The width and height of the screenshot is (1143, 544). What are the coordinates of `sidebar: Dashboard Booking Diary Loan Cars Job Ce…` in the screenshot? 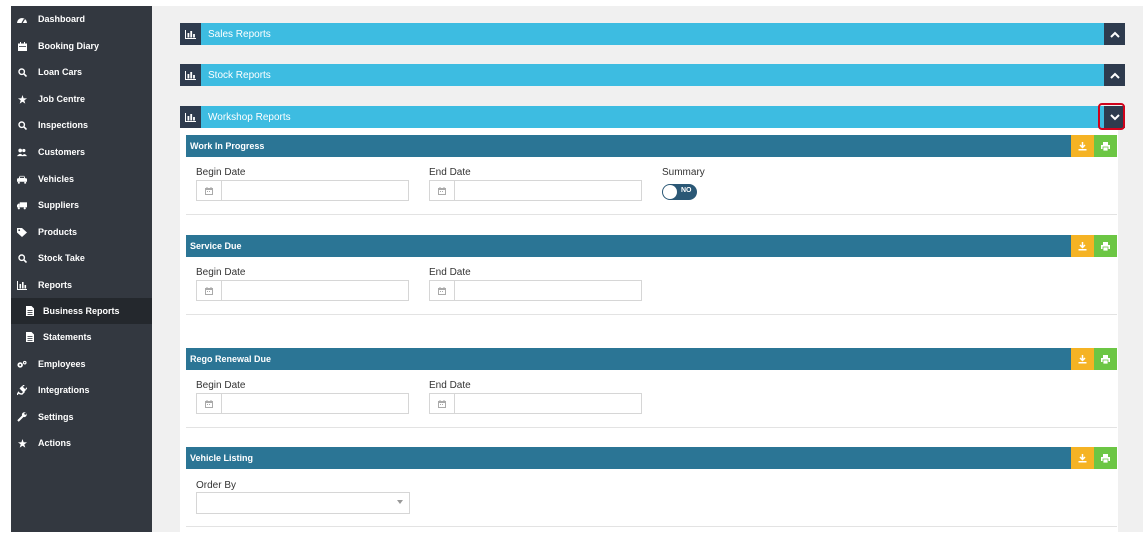 It's located at (81, 269).